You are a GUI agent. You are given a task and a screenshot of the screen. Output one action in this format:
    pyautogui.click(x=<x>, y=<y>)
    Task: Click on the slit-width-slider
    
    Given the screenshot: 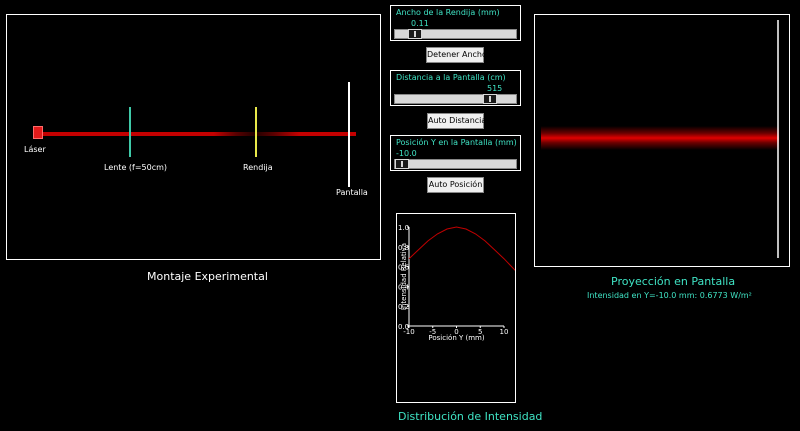 What is the action you would take?
    pyautogui.click(x=455, y=34)
    